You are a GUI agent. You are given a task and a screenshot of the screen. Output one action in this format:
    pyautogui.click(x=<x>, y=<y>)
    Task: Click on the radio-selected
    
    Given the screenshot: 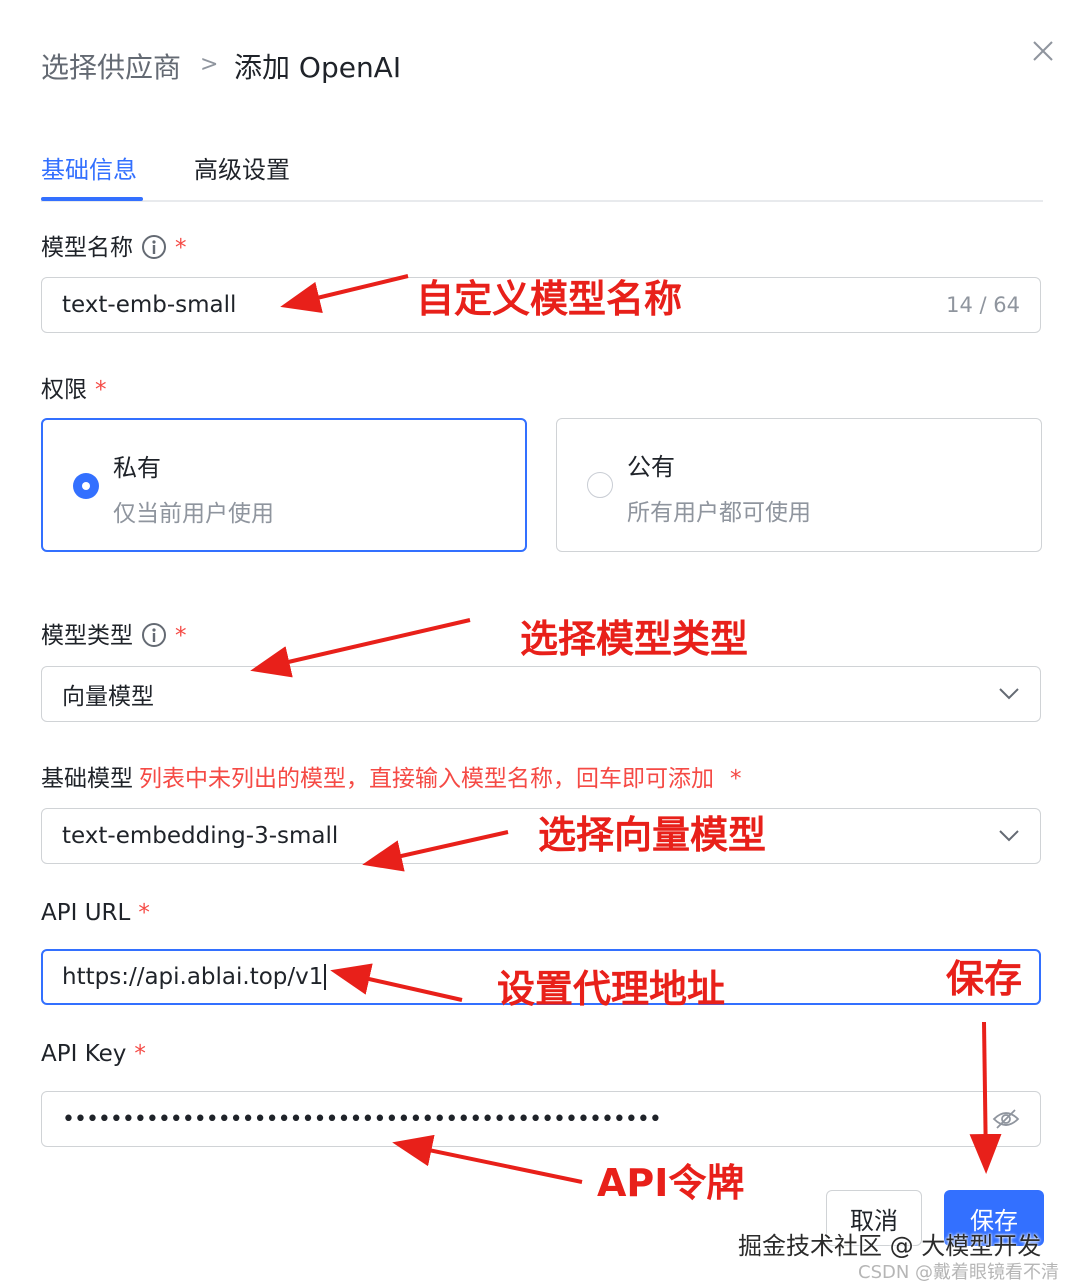 What is the action you would take?
    pyautogui.click(x=86, y=486)
    